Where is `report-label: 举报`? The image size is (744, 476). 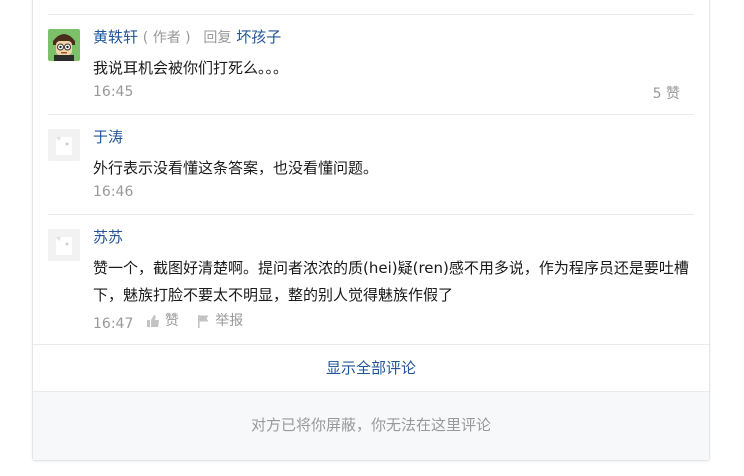
report-label: 举报 is located at coordinates (229, 321).